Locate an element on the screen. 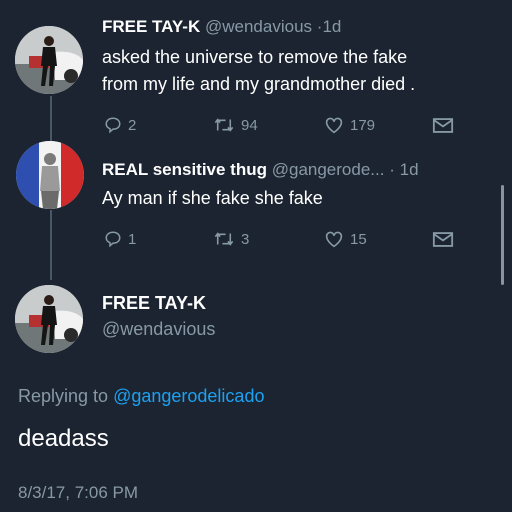  tweet-header: FREE TAY-K @wendavious ·1d is located at coordinates (221, 27).